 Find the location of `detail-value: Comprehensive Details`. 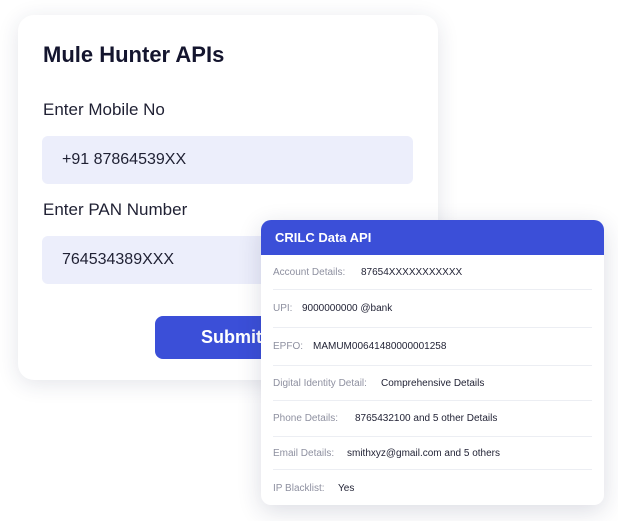

detail-value: Comprehensive Details is located at coordinates (433, 383).